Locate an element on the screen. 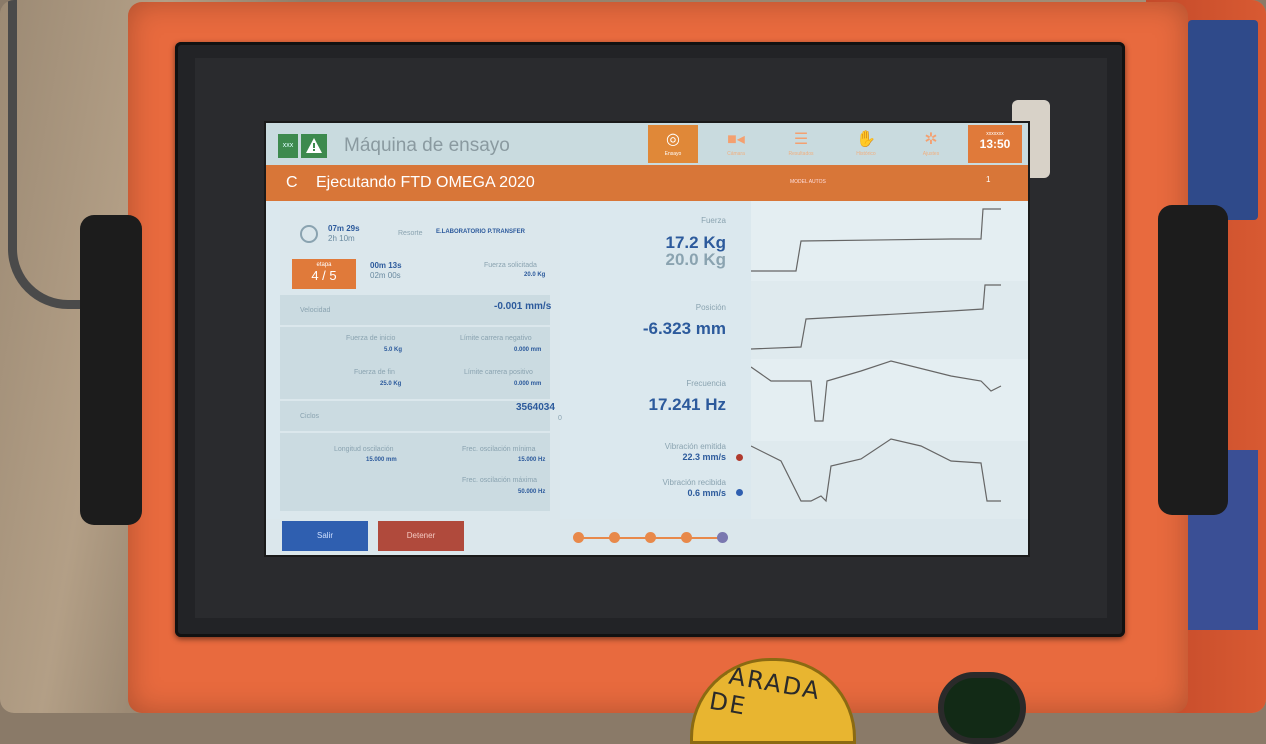 Image resolution: width=1266 pixels, height=744 pixels. tab-ajustes-label: Ajustes is located at coordinates (931, 154).